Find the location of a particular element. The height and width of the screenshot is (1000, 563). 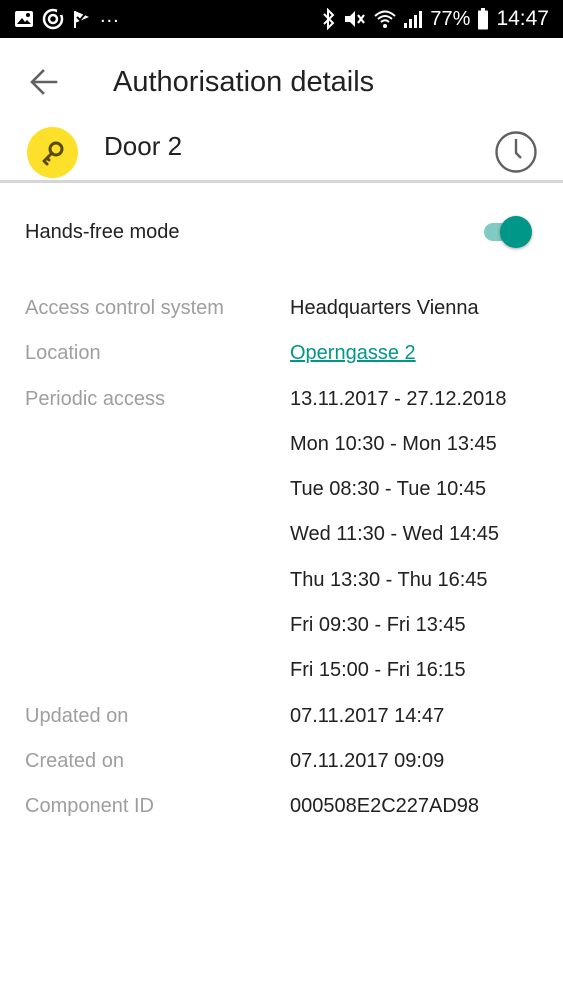

component-id-value: 000508E2C227AD98 is located at coordinates (385, 806).